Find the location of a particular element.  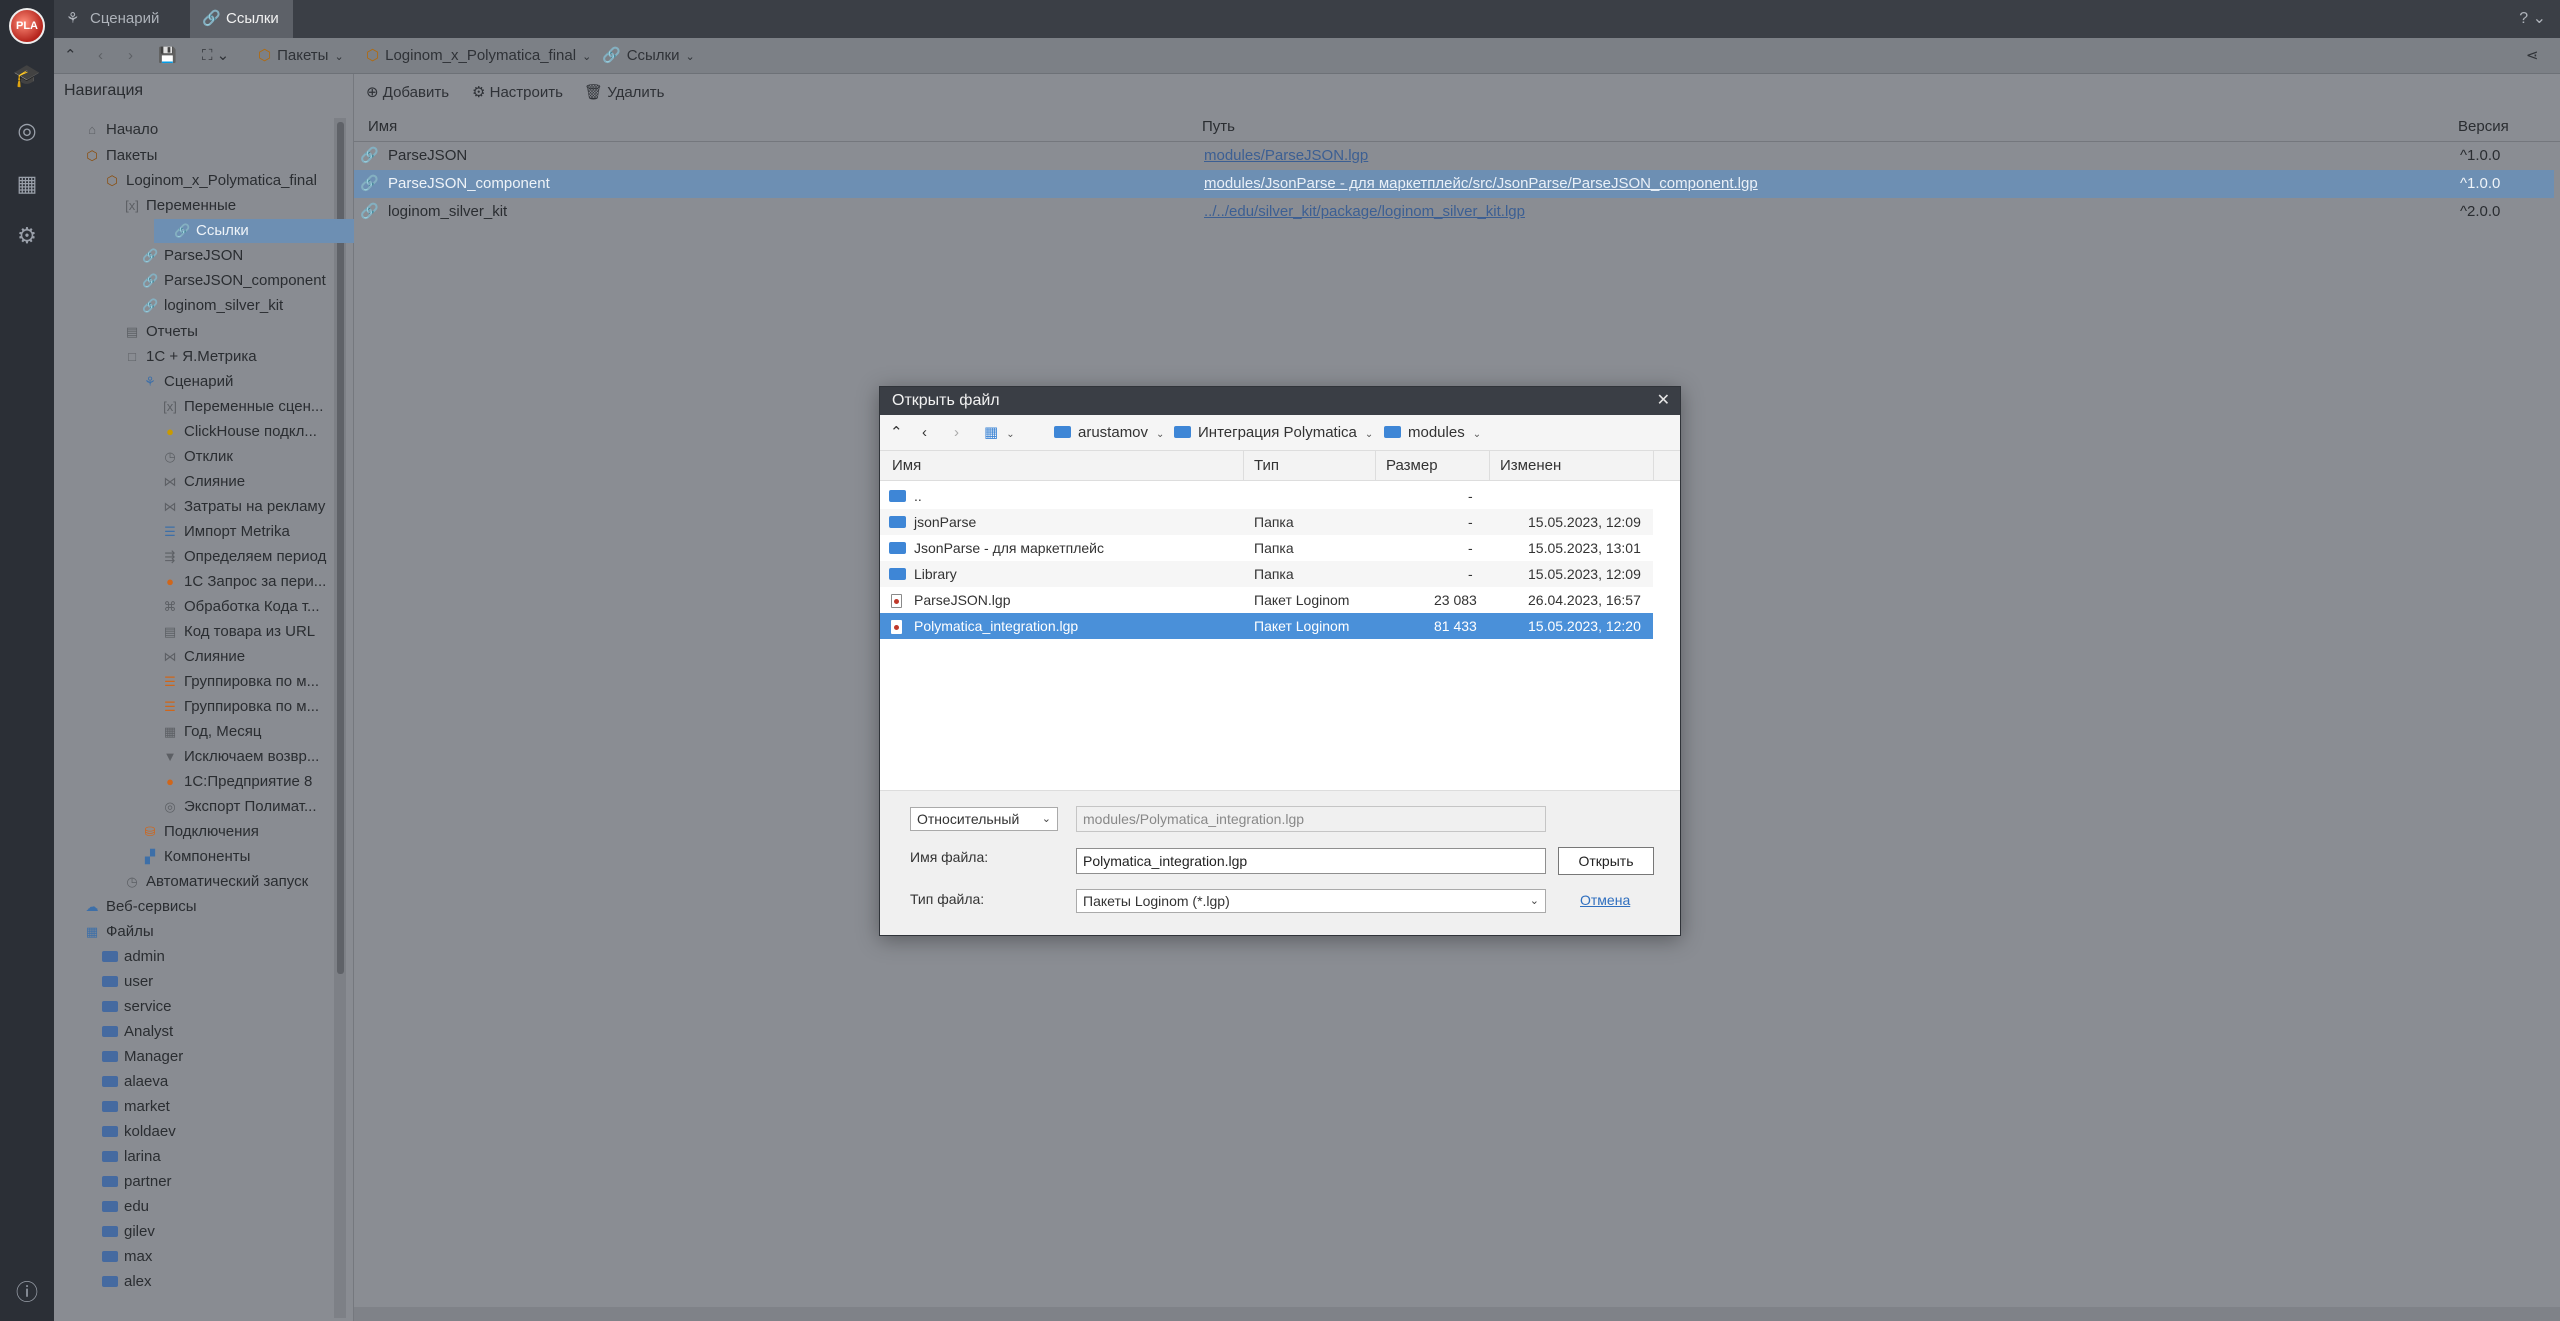

nav-scrollbar-thumb is located at coordinates (340, 548).